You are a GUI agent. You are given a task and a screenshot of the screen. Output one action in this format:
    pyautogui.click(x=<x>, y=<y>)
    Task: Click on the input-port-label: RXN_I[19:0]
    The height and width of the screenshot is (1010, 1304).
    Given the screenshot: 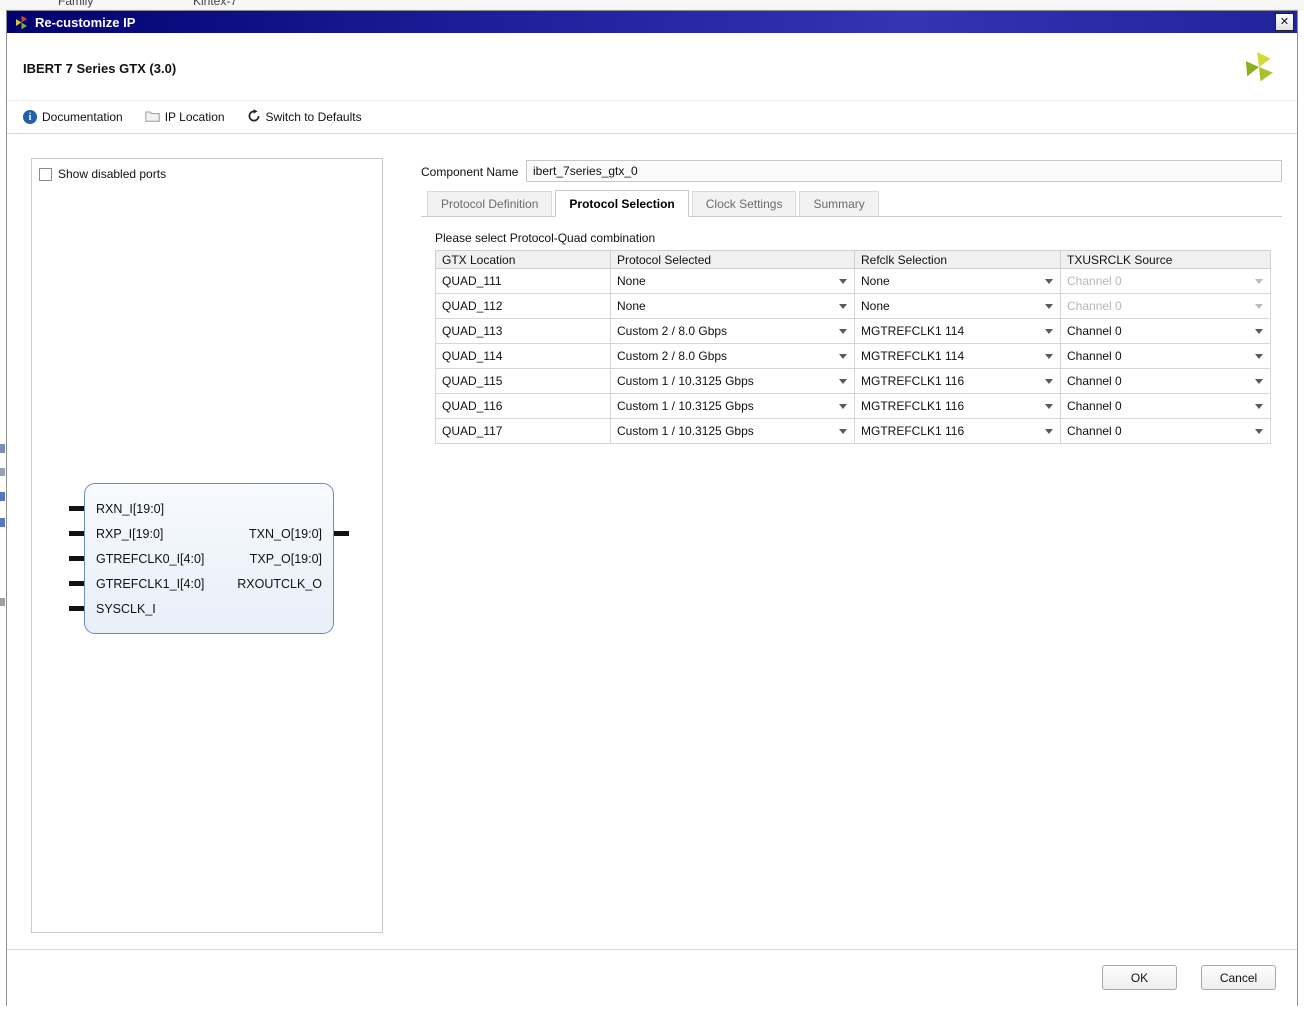 What is the action you would take?
    pyautogui.click(x=130, y=508)
    